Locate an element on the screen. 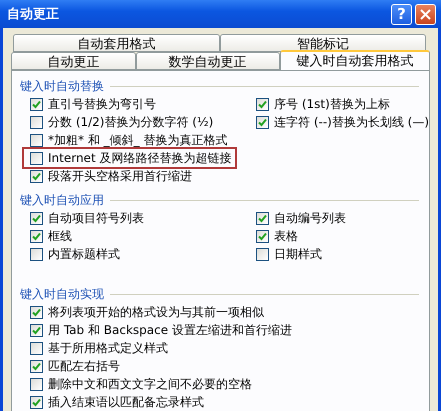  close-icon is located at coordinates (425, 14).